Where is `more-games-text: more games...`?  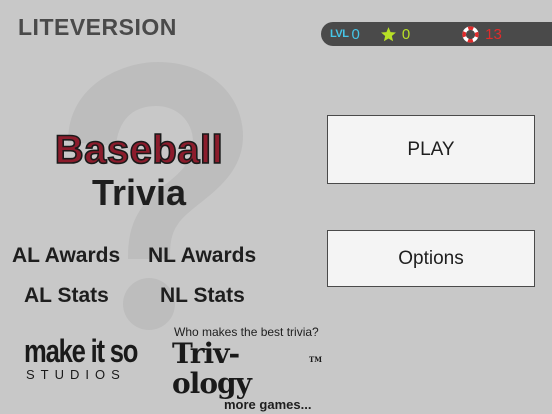 more-games-text: more games... is located at coordinates (268, 404).